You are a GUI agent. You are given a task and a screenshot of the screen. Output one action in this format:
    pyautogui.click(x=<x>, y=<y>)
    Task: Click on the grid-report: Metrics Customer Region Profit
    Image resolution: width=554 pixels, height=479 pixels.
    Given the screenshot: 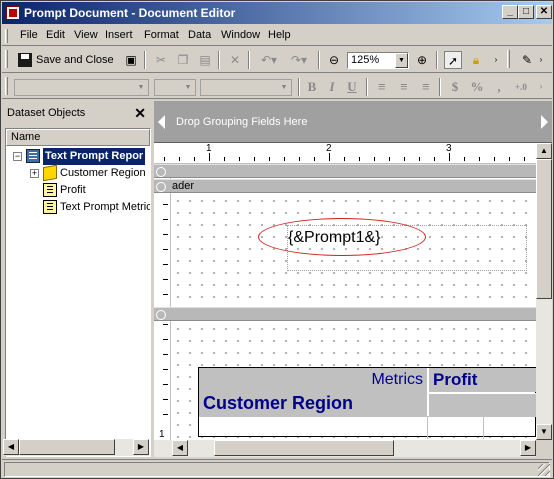 What is the action you would take?
    pyautogui.click(x=367, y=403)
    